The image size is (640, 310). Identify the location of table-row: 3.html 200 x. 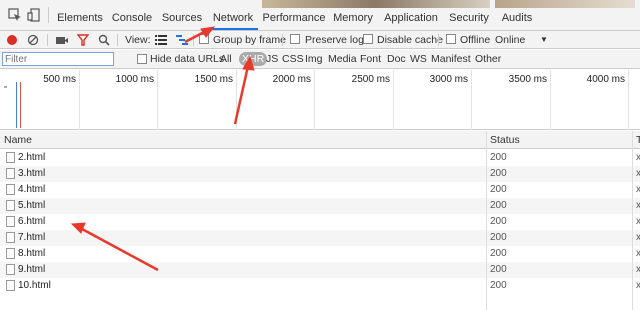
(320, 174).